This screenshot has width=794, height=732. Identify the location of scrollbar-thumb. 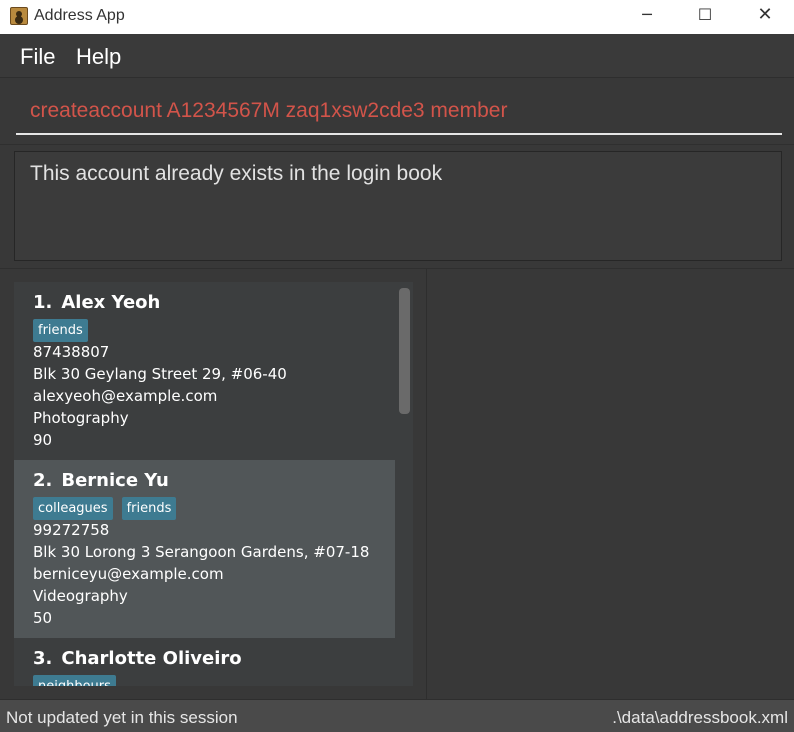
(404, 351).